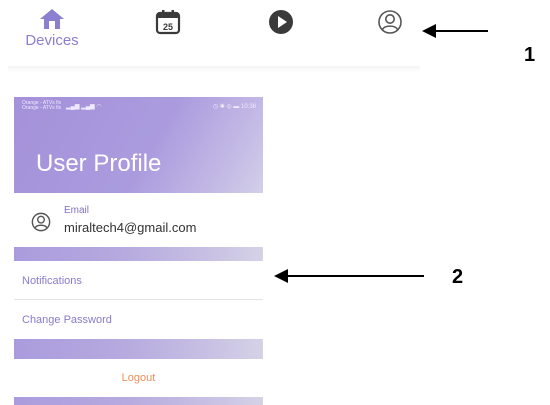  I want to click on callout-number-2: 2, so click(458, 277).